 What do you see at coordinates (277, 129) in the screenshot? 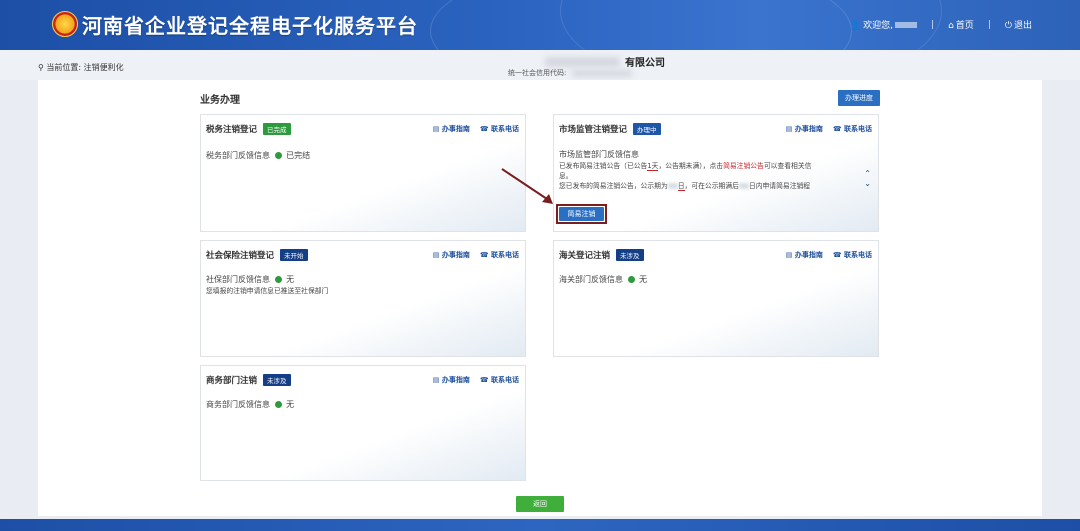
I see `status-badge: 已完成` at bounding box center [277, 129].